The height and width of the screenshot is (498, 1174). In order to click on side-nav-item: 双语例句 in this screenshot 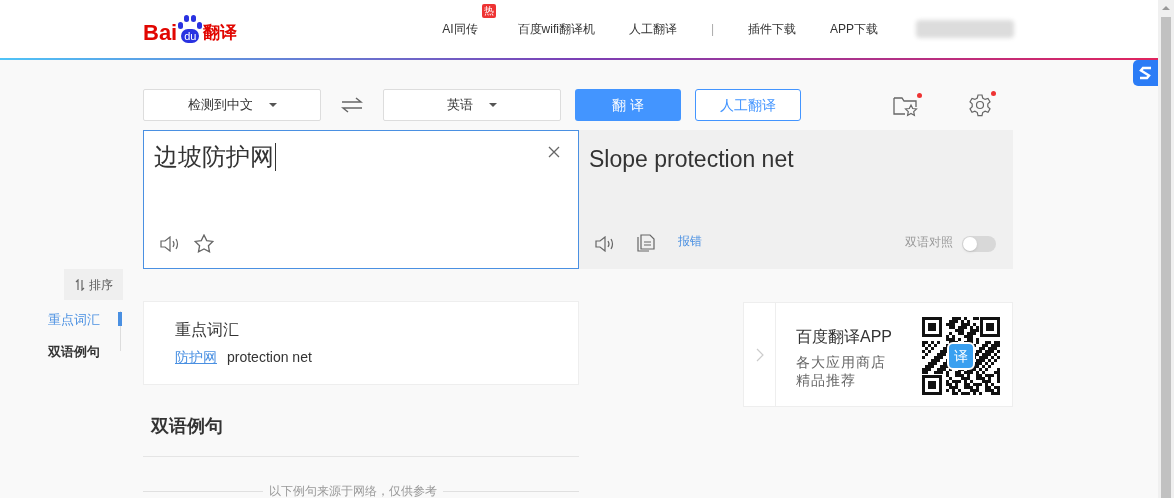, I will do `click(74, 352)`.